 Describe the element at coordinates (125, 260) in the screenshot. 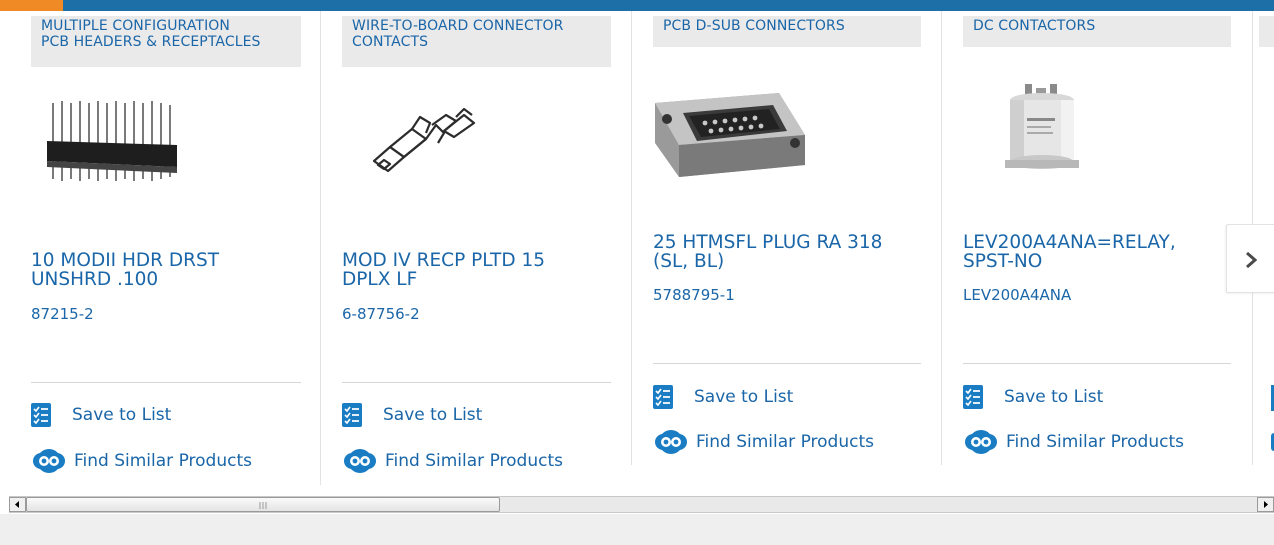

I see `title-line: 10 MODII HDR DRST` at that location.